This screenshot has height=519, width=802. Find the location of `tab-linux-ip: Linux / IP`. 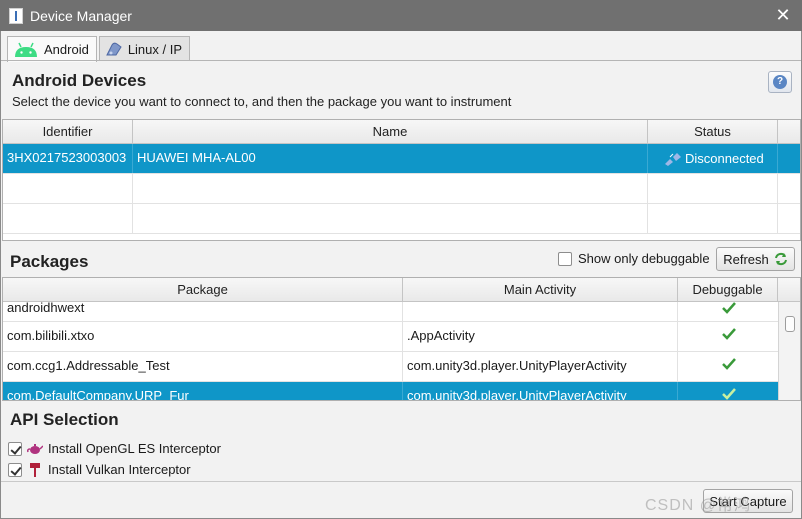

tab-linux-ip: Linux / IP is located at coordinates (144, 48).